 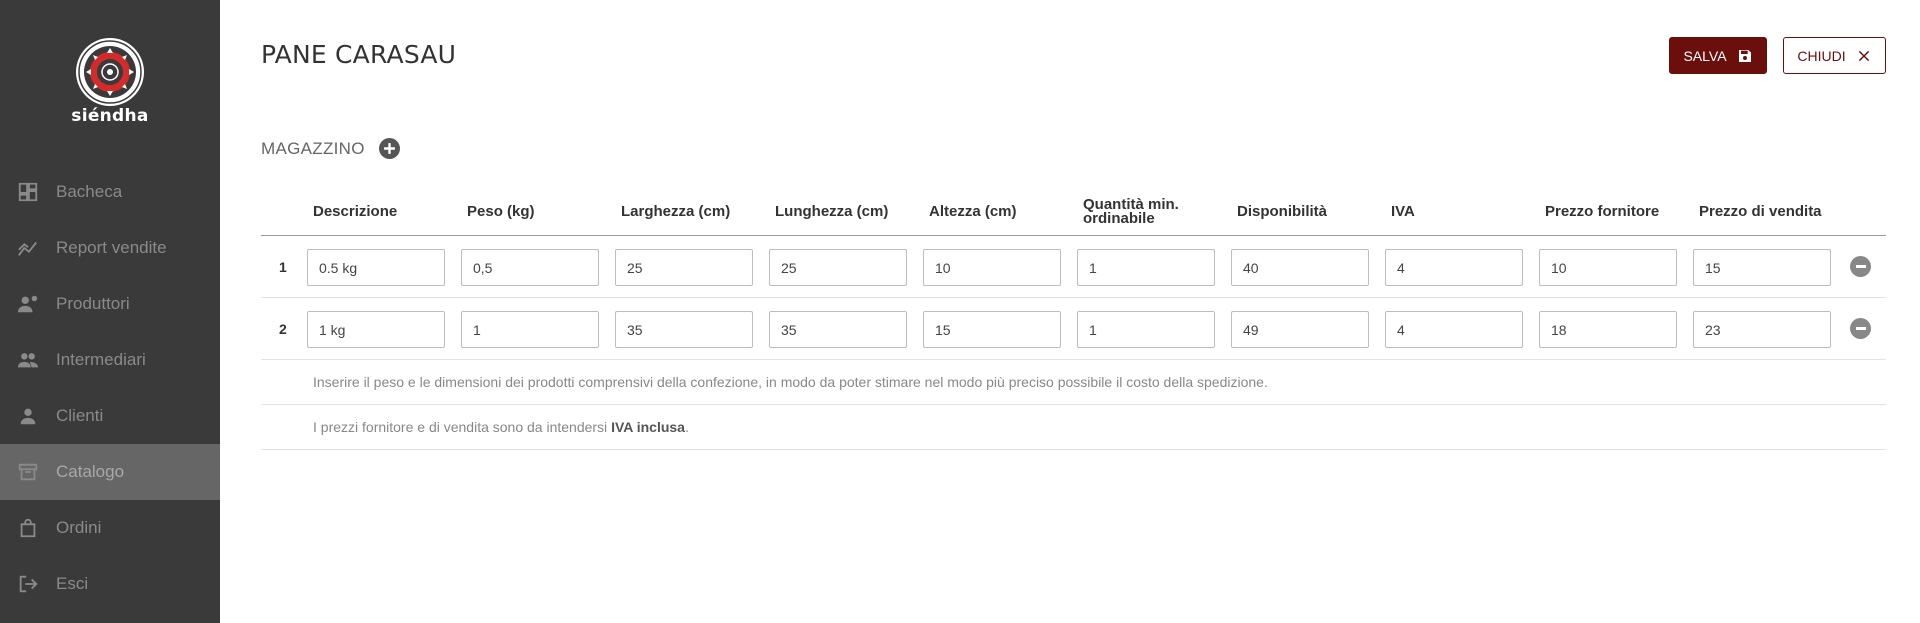 I want to click on sidebar-item-esci: Esci, so click(x=110, y=584).